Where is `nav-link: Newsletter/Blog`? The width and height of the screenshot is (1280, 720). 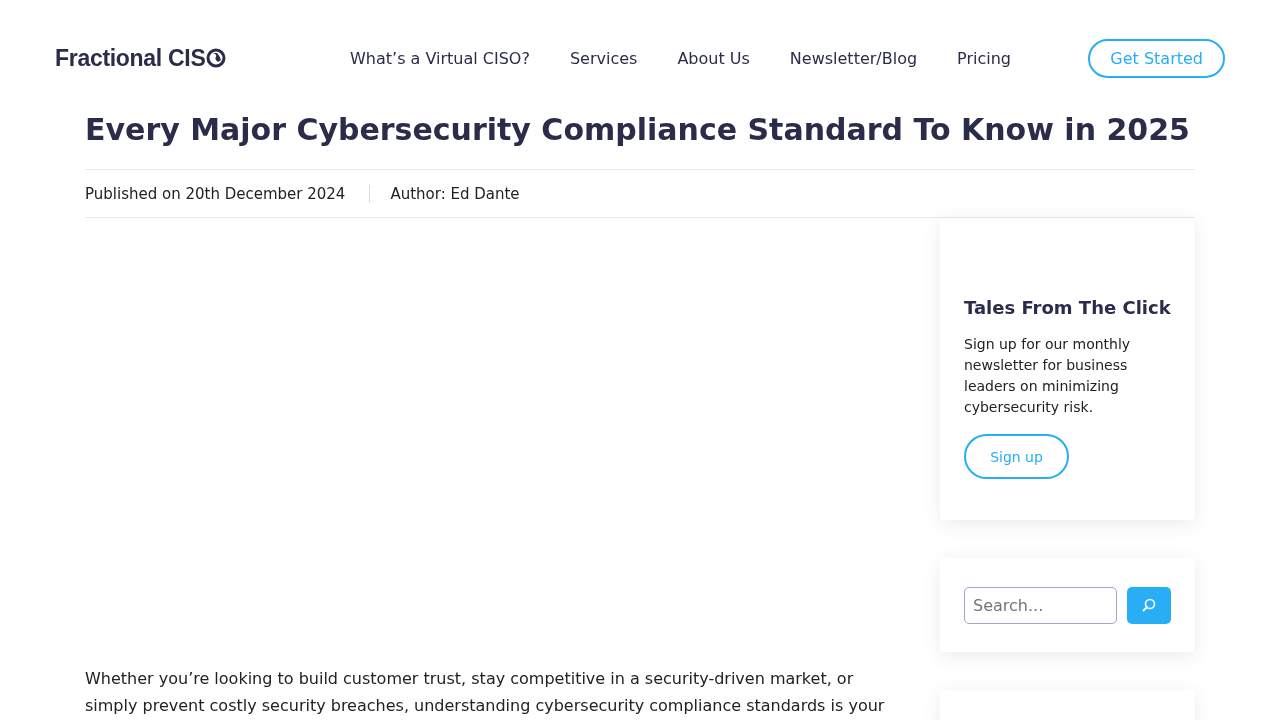 nav-link: Newsletter/Blog is located at coordinates (853, 58).